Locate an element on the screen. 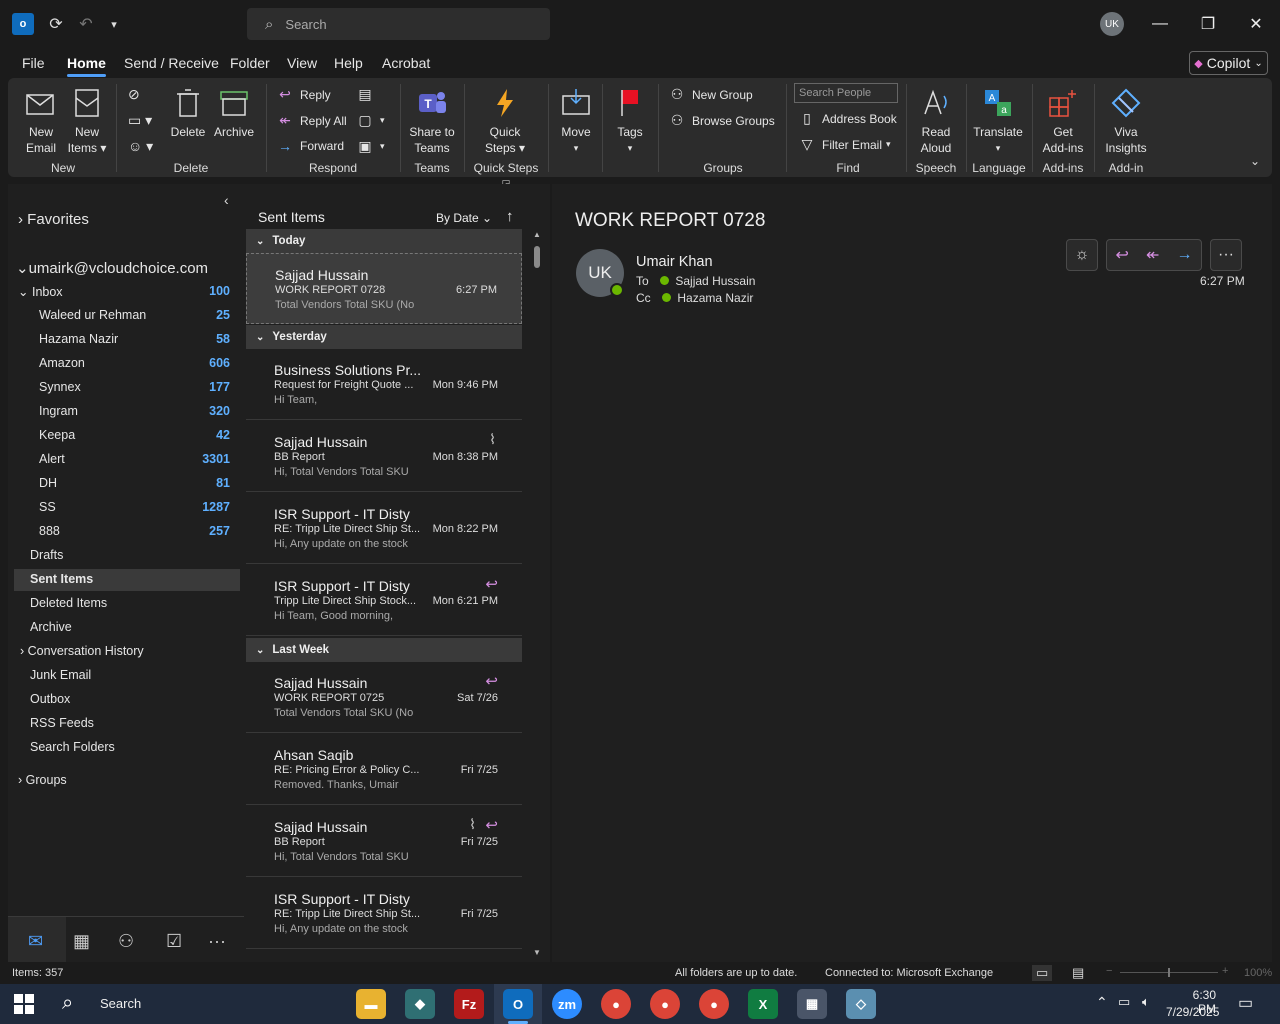 Image resolution: width=1280 pixels, height=1024 pixels. move-button: Move ▾ is located at coordinates (576, 121).